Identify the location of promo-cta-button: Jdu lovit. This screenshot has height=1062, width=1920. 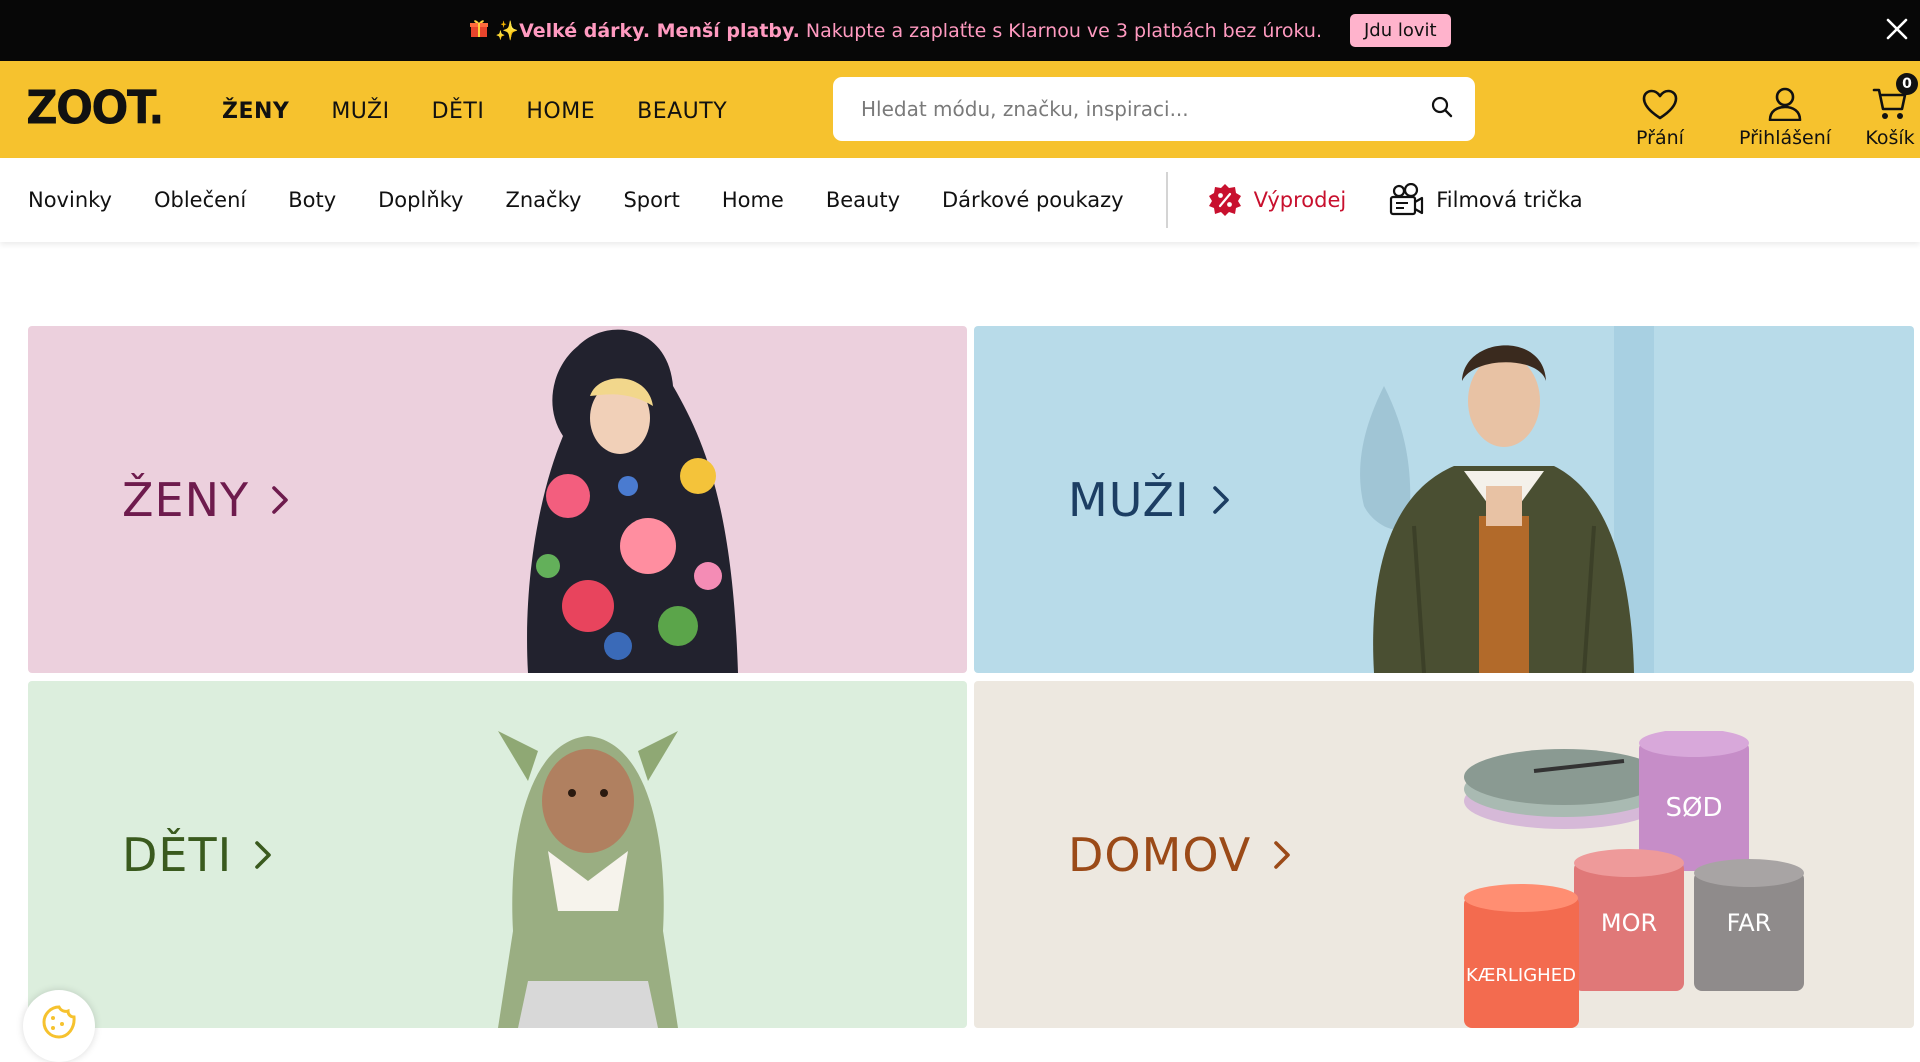
(1400, 30).